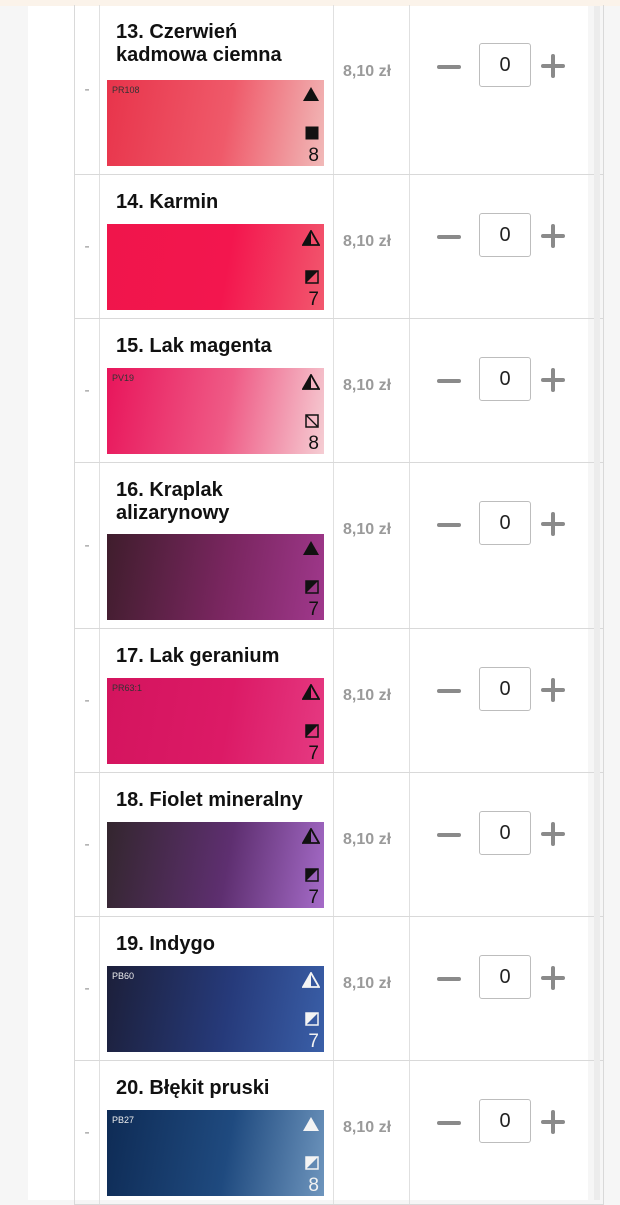  What do you see at coordinates (215, 123) in the screenshot?
I see `color-swatch: PR108 8` at bounding box center [215, 123].